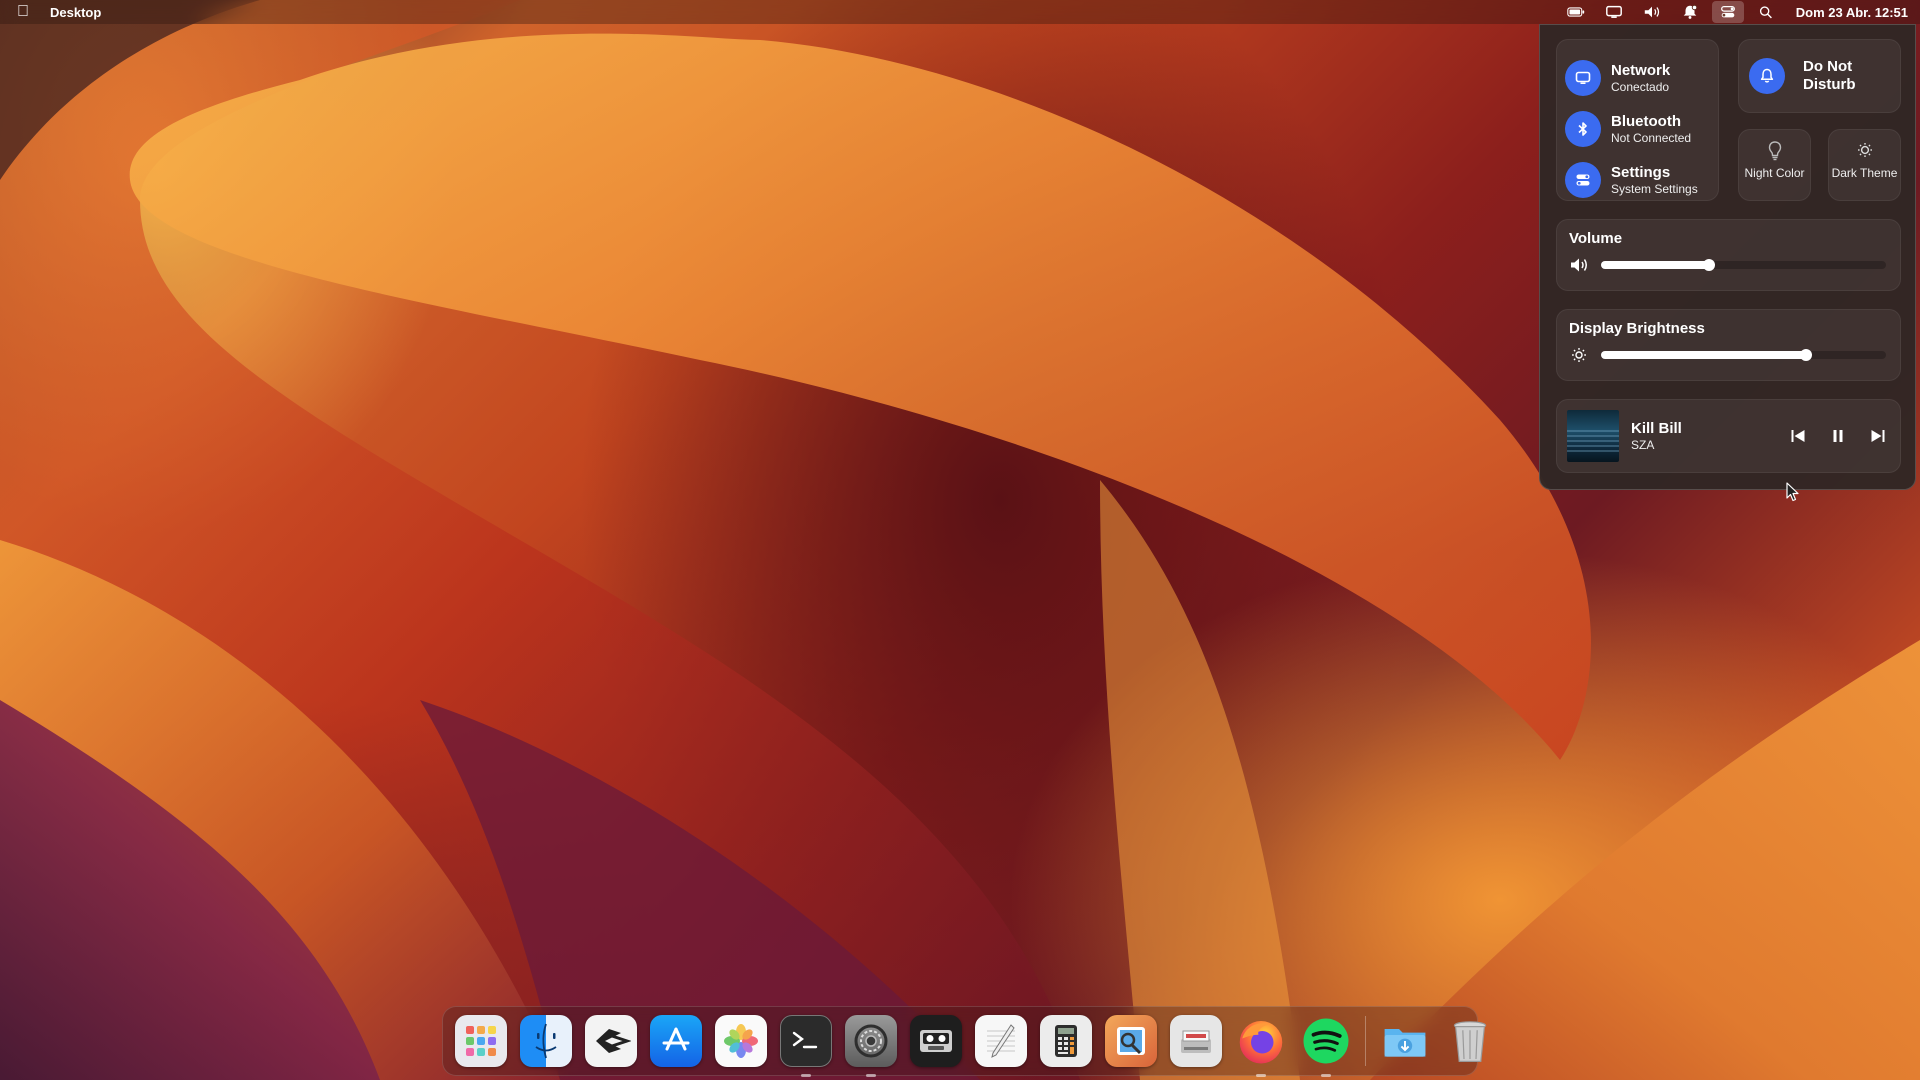  I want to click on previous-track-button, so click(1798, 436).